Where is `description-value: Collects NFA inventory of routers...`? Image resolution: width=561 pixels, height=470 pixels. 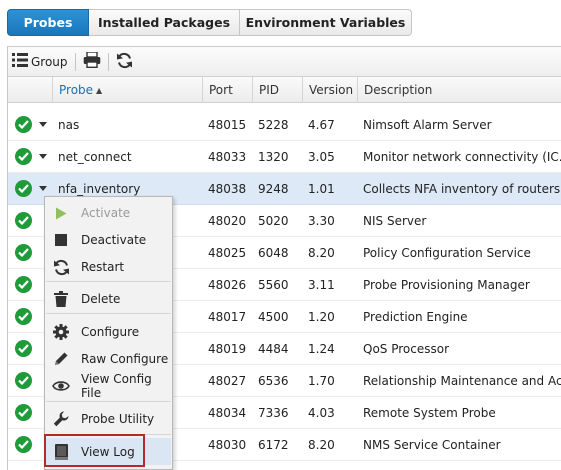
description-value: Collects NFA inventory of routers... is located at coordinates (462, 188).